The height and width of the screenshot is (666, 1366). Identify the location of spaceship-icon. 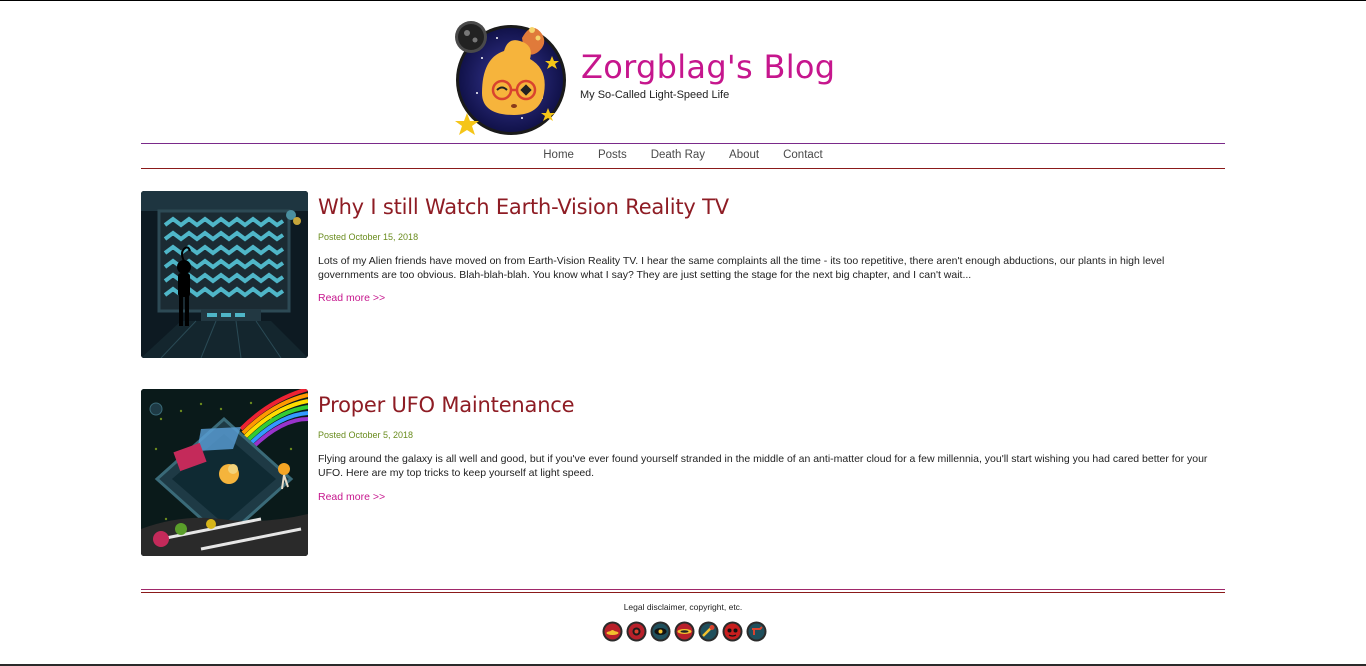
(684, 631).